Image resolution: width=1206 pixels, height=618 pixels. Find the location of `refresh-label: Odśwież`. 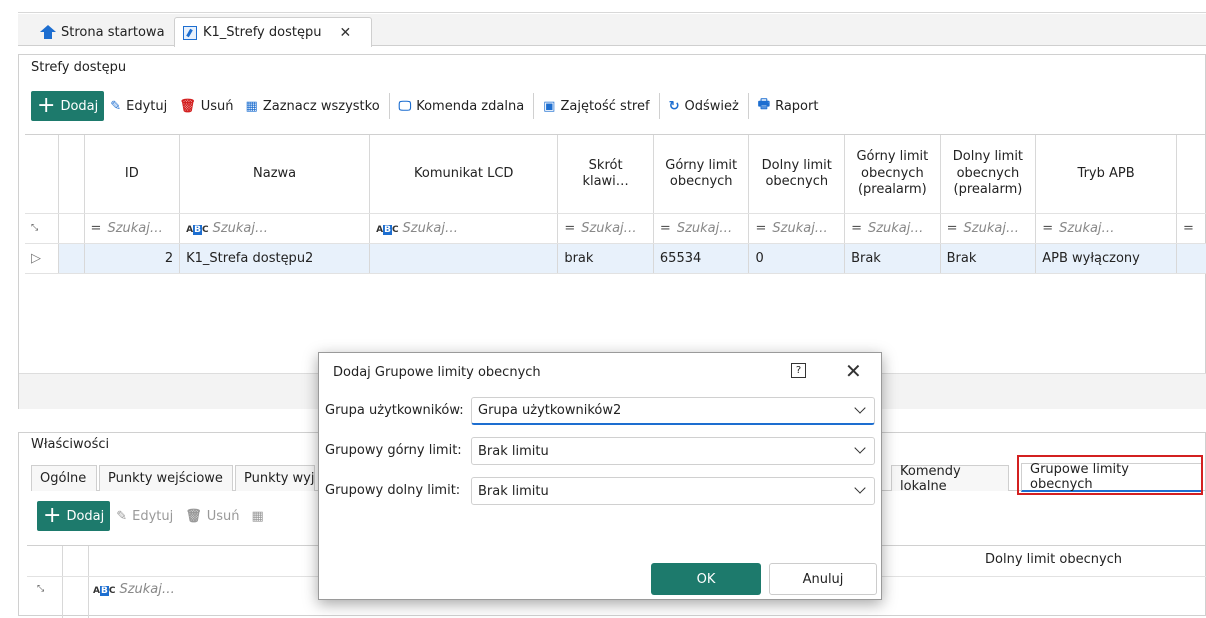

refresh-label: Odśwież is located at coordinates (711, 106).